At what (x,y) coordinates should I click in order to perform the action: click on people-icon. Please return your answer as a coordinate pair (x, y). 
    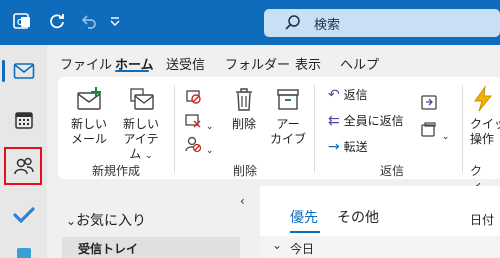
    Looking at the image, I should click on (24, 166).